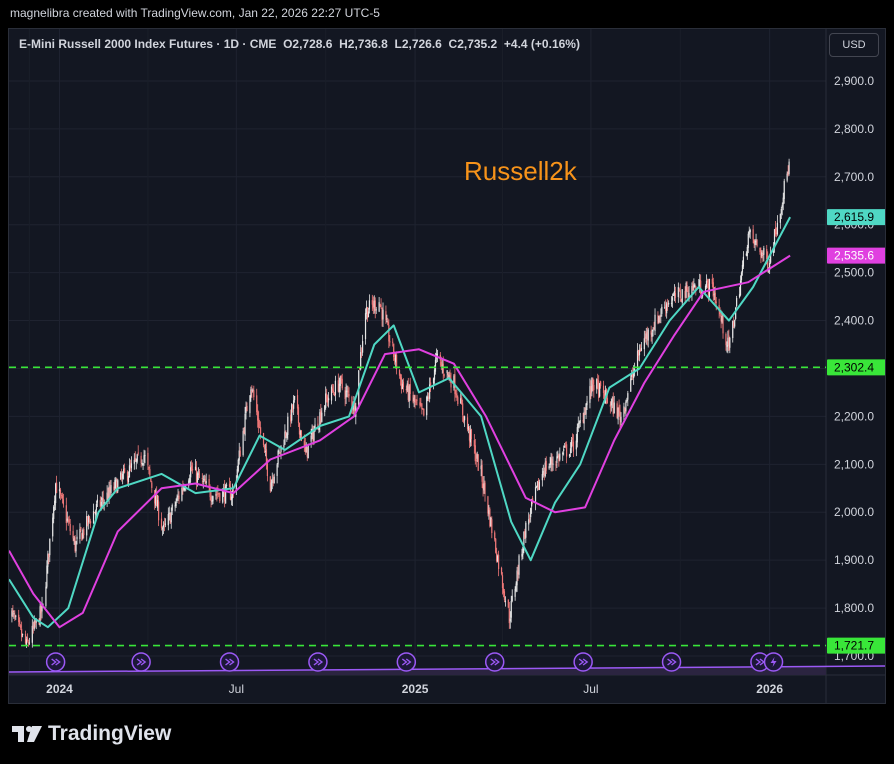  What do you see at coordinates (27, 734) in the screenshot?
I see `tradingview-logo-icon` at bounding box center [27, 734].